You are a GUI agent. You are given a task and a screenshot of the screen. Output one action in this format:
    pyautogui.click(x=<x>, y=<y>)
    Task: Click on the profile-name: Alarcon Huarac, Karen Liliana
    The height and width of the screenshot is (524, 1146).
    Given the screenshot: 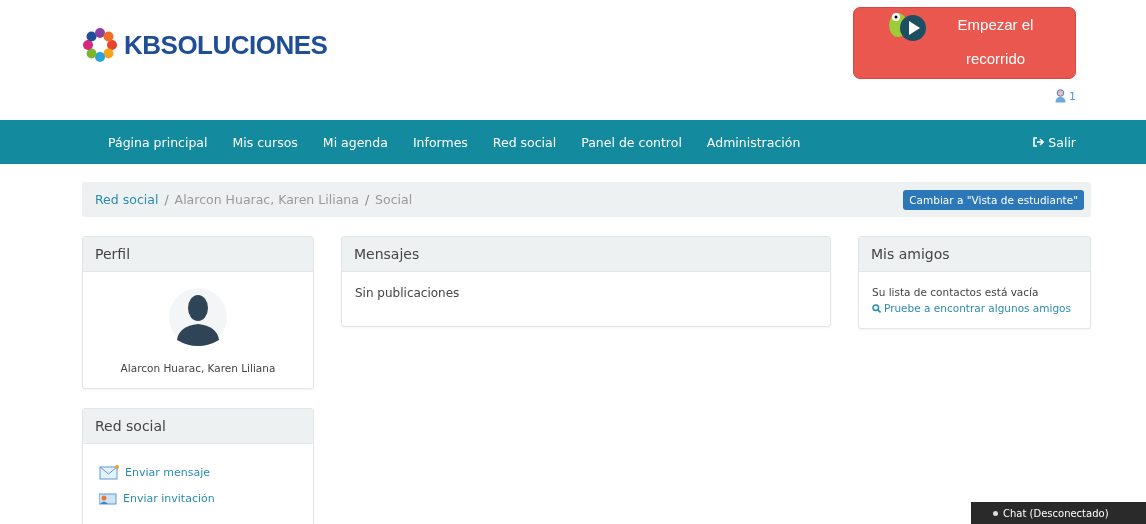 What is the action you would take?
    pyautogui.click(x=198, y=368)
    